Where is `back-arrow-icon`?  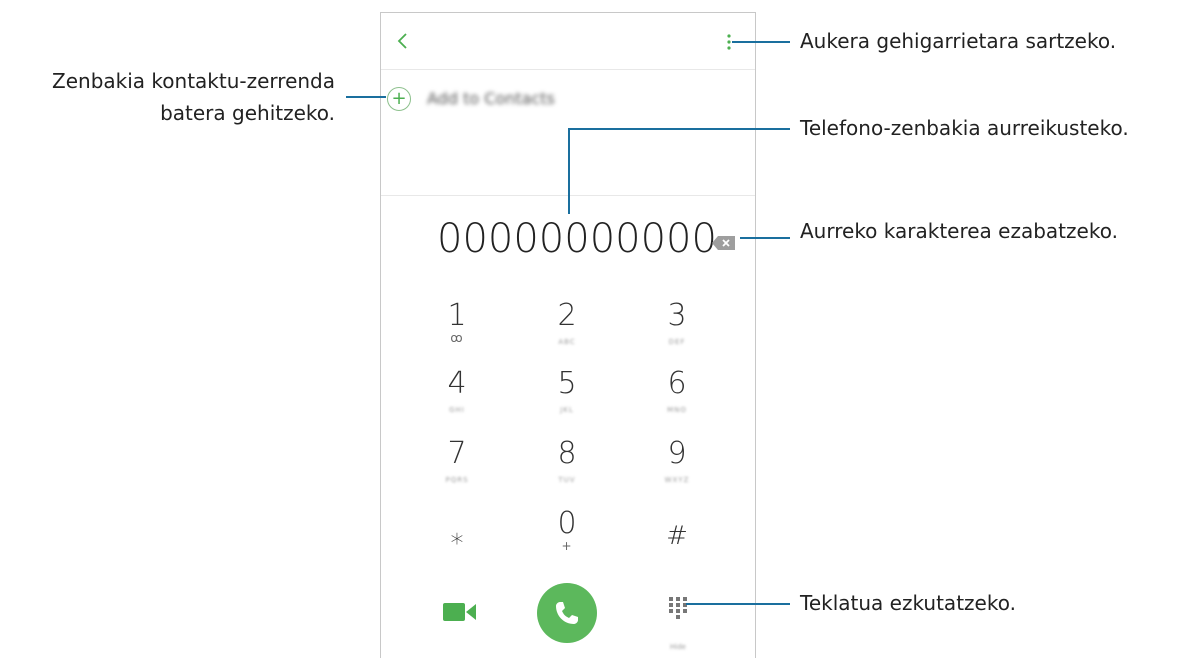 back-arrow-icon is located at coordinates (403, 41).